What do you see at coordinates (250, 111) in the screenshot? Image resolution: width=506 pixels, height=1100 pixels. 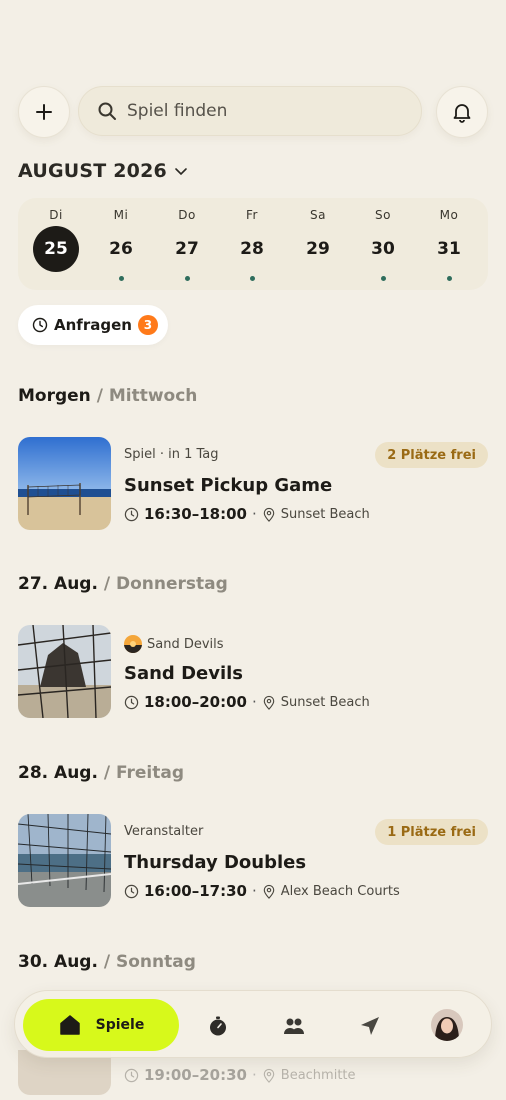 I see `search-input: Spiel finden` at bounding box center [250, 111].